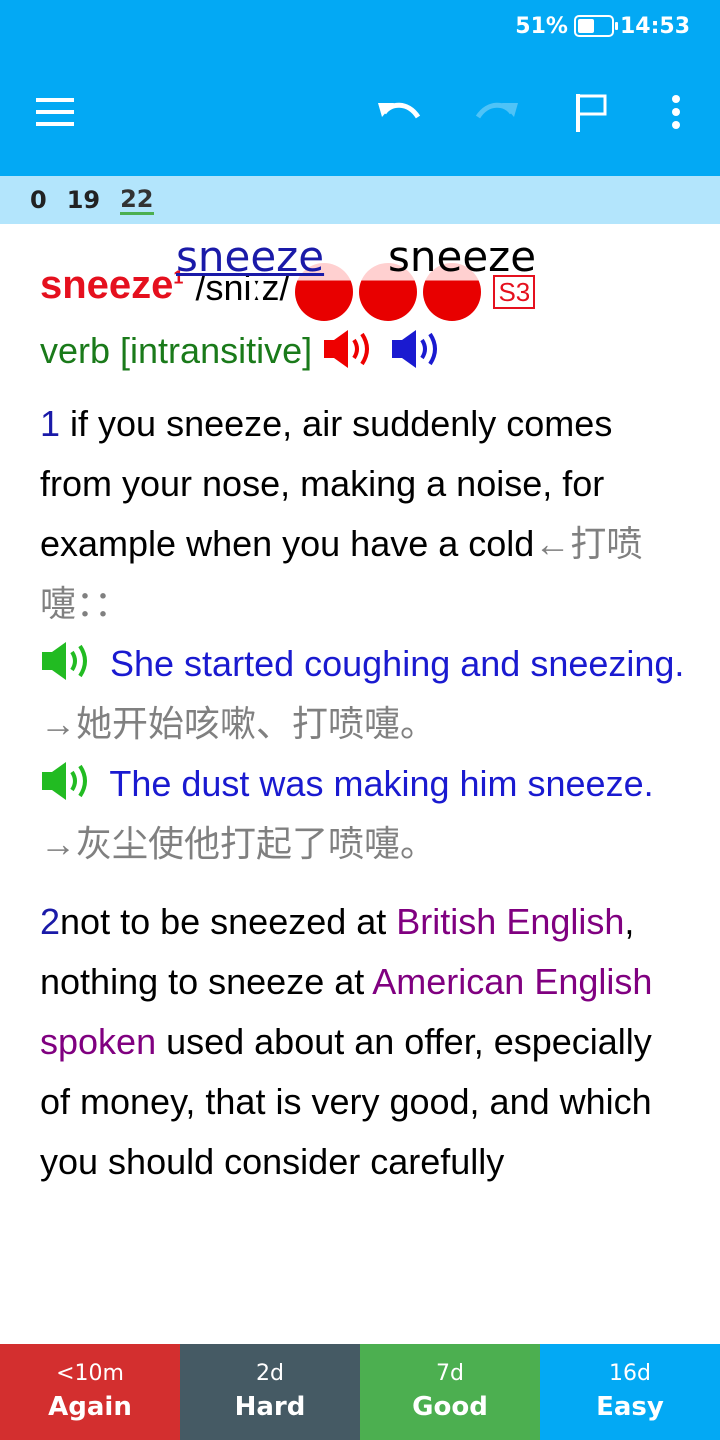 This screenshot has height=1440, width=720. Describe the element at coordinates (360, 88) in the screenshot. I see `app-bar: 51% 14:53` at that location.